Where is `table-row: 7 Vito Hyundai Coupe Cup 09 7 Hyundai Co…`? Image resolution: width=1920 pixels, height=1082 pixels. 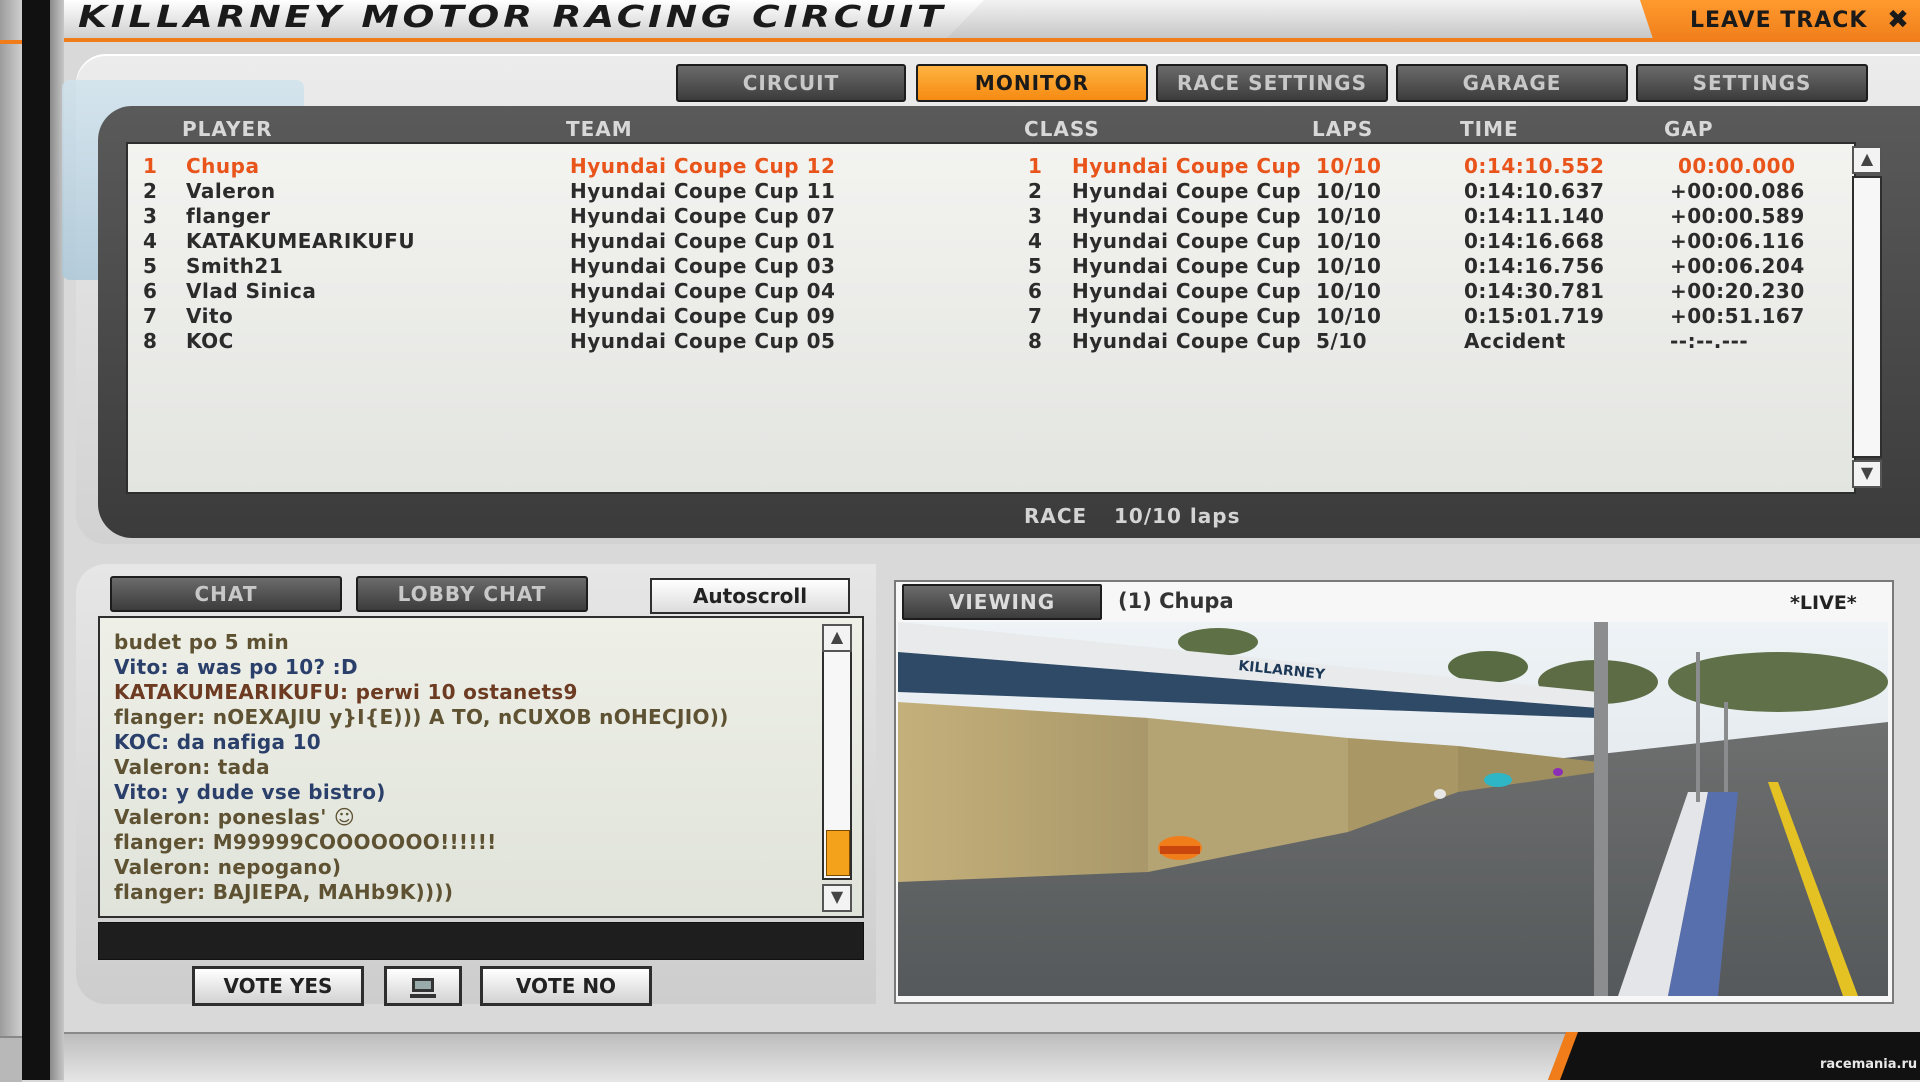 table-row: 7 Vito Hyundai Coupe Cup 09 7 Hyundai Co… is located at coordinates (991, 316).